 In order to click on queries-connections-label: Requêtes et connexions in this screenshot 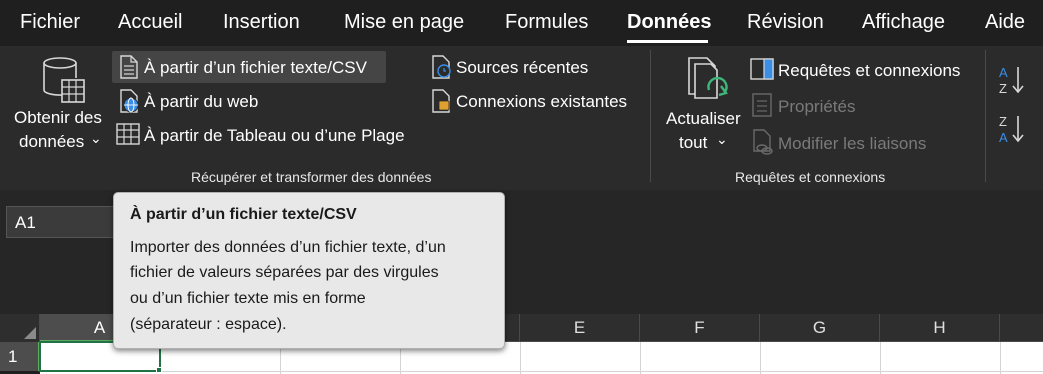, I will do `click(869, 70)`.